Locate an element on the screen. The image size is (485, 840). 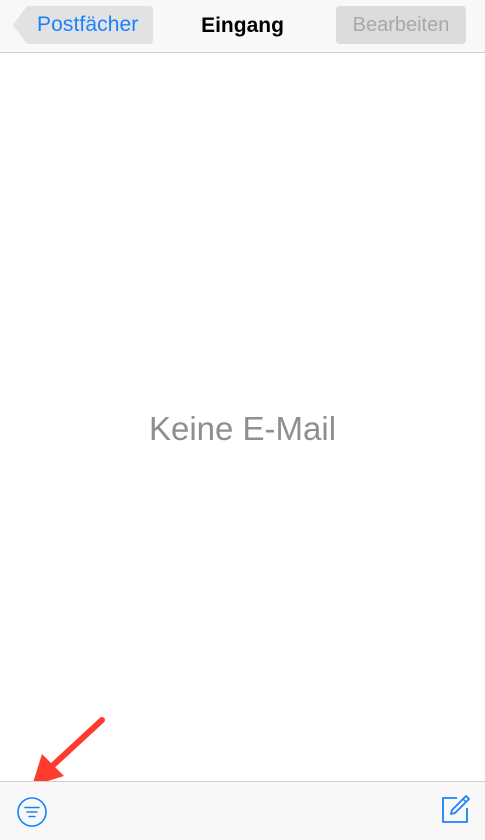
edit-button: Bearbeiten is located at coordinates (401, 25).